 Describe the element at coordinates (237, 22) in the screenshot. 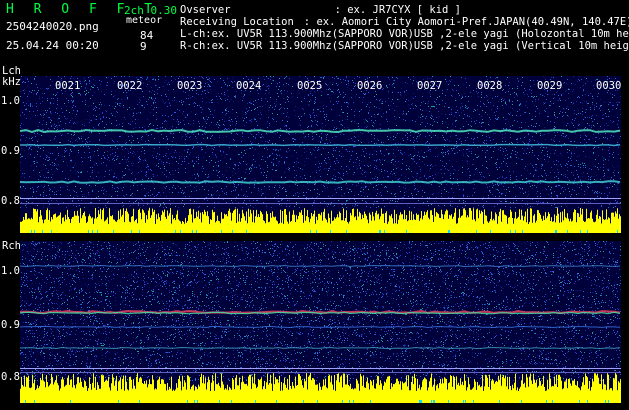

I see `location-label: Receiving Location` at that location.